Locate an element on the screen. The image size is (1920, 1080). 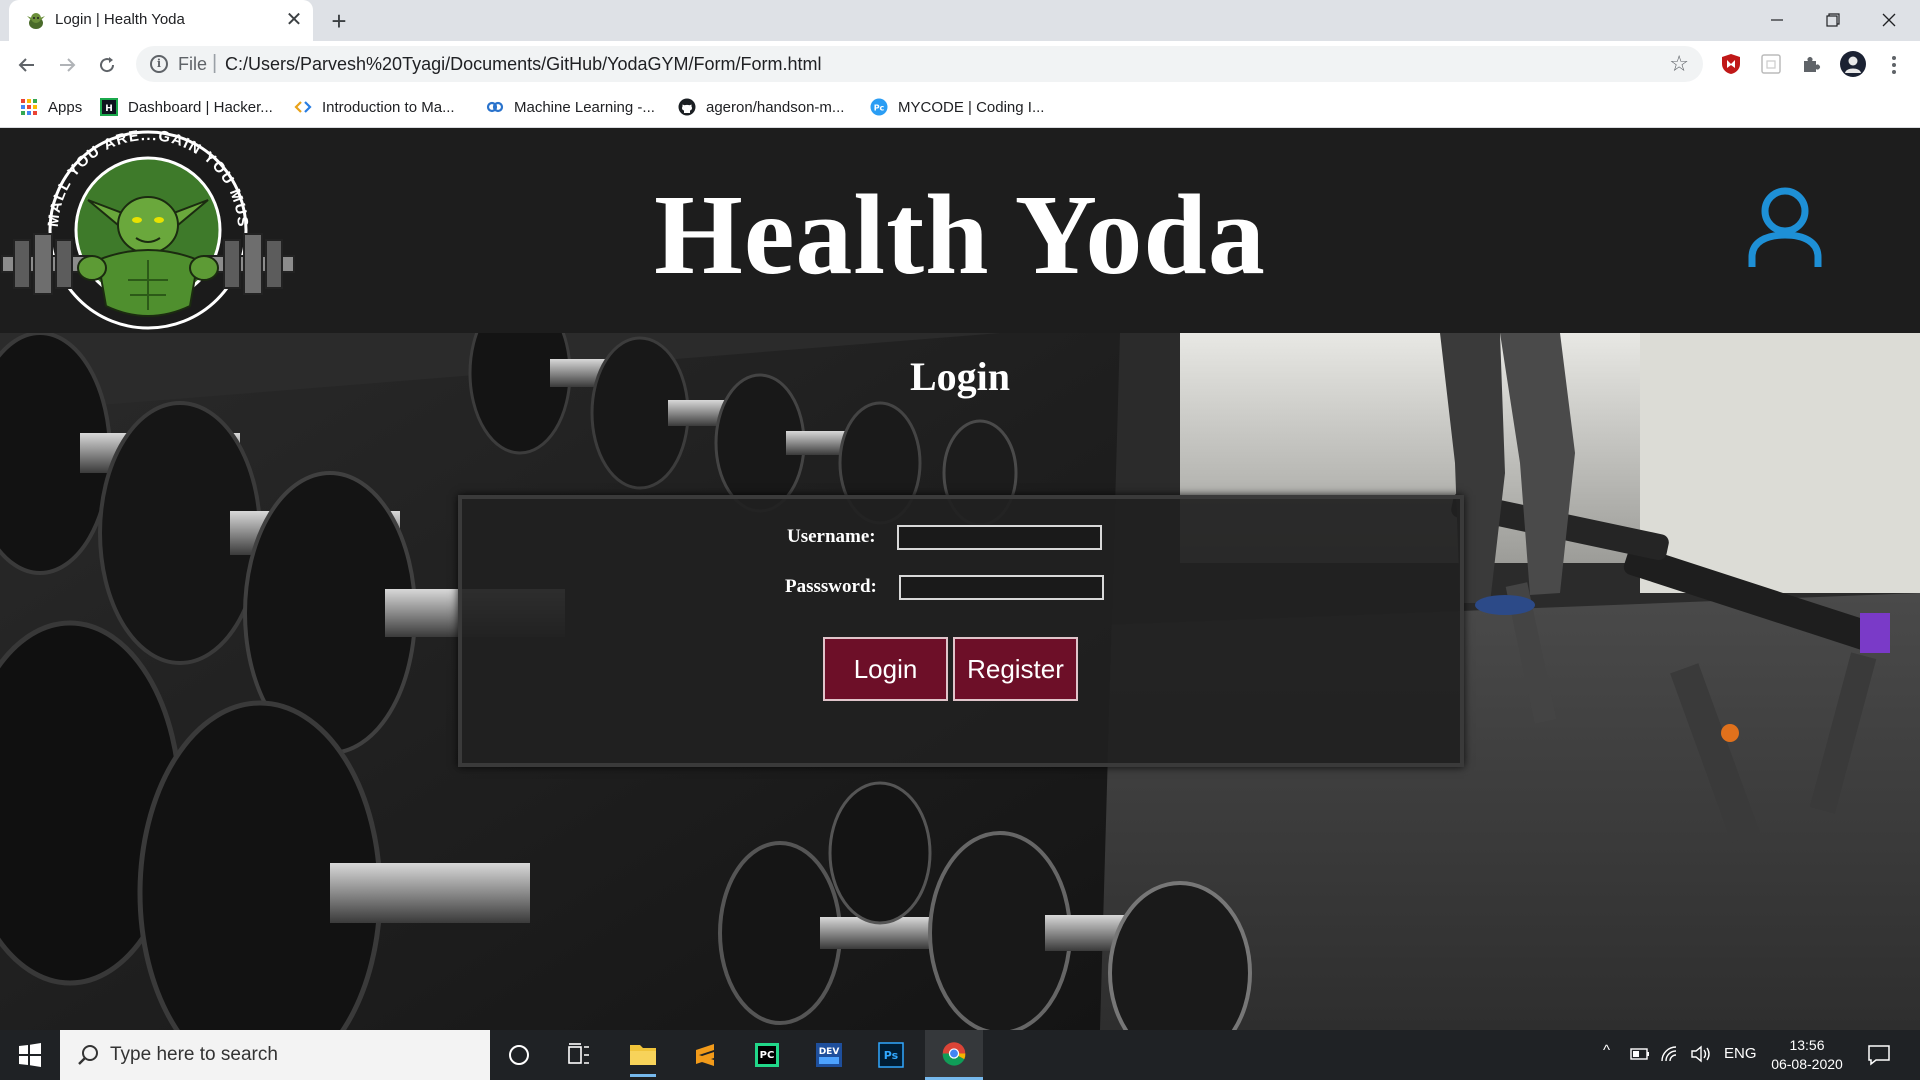
taskbar-clock: 13:56 06-08-2020 is located at coordinates (1807, 1055).